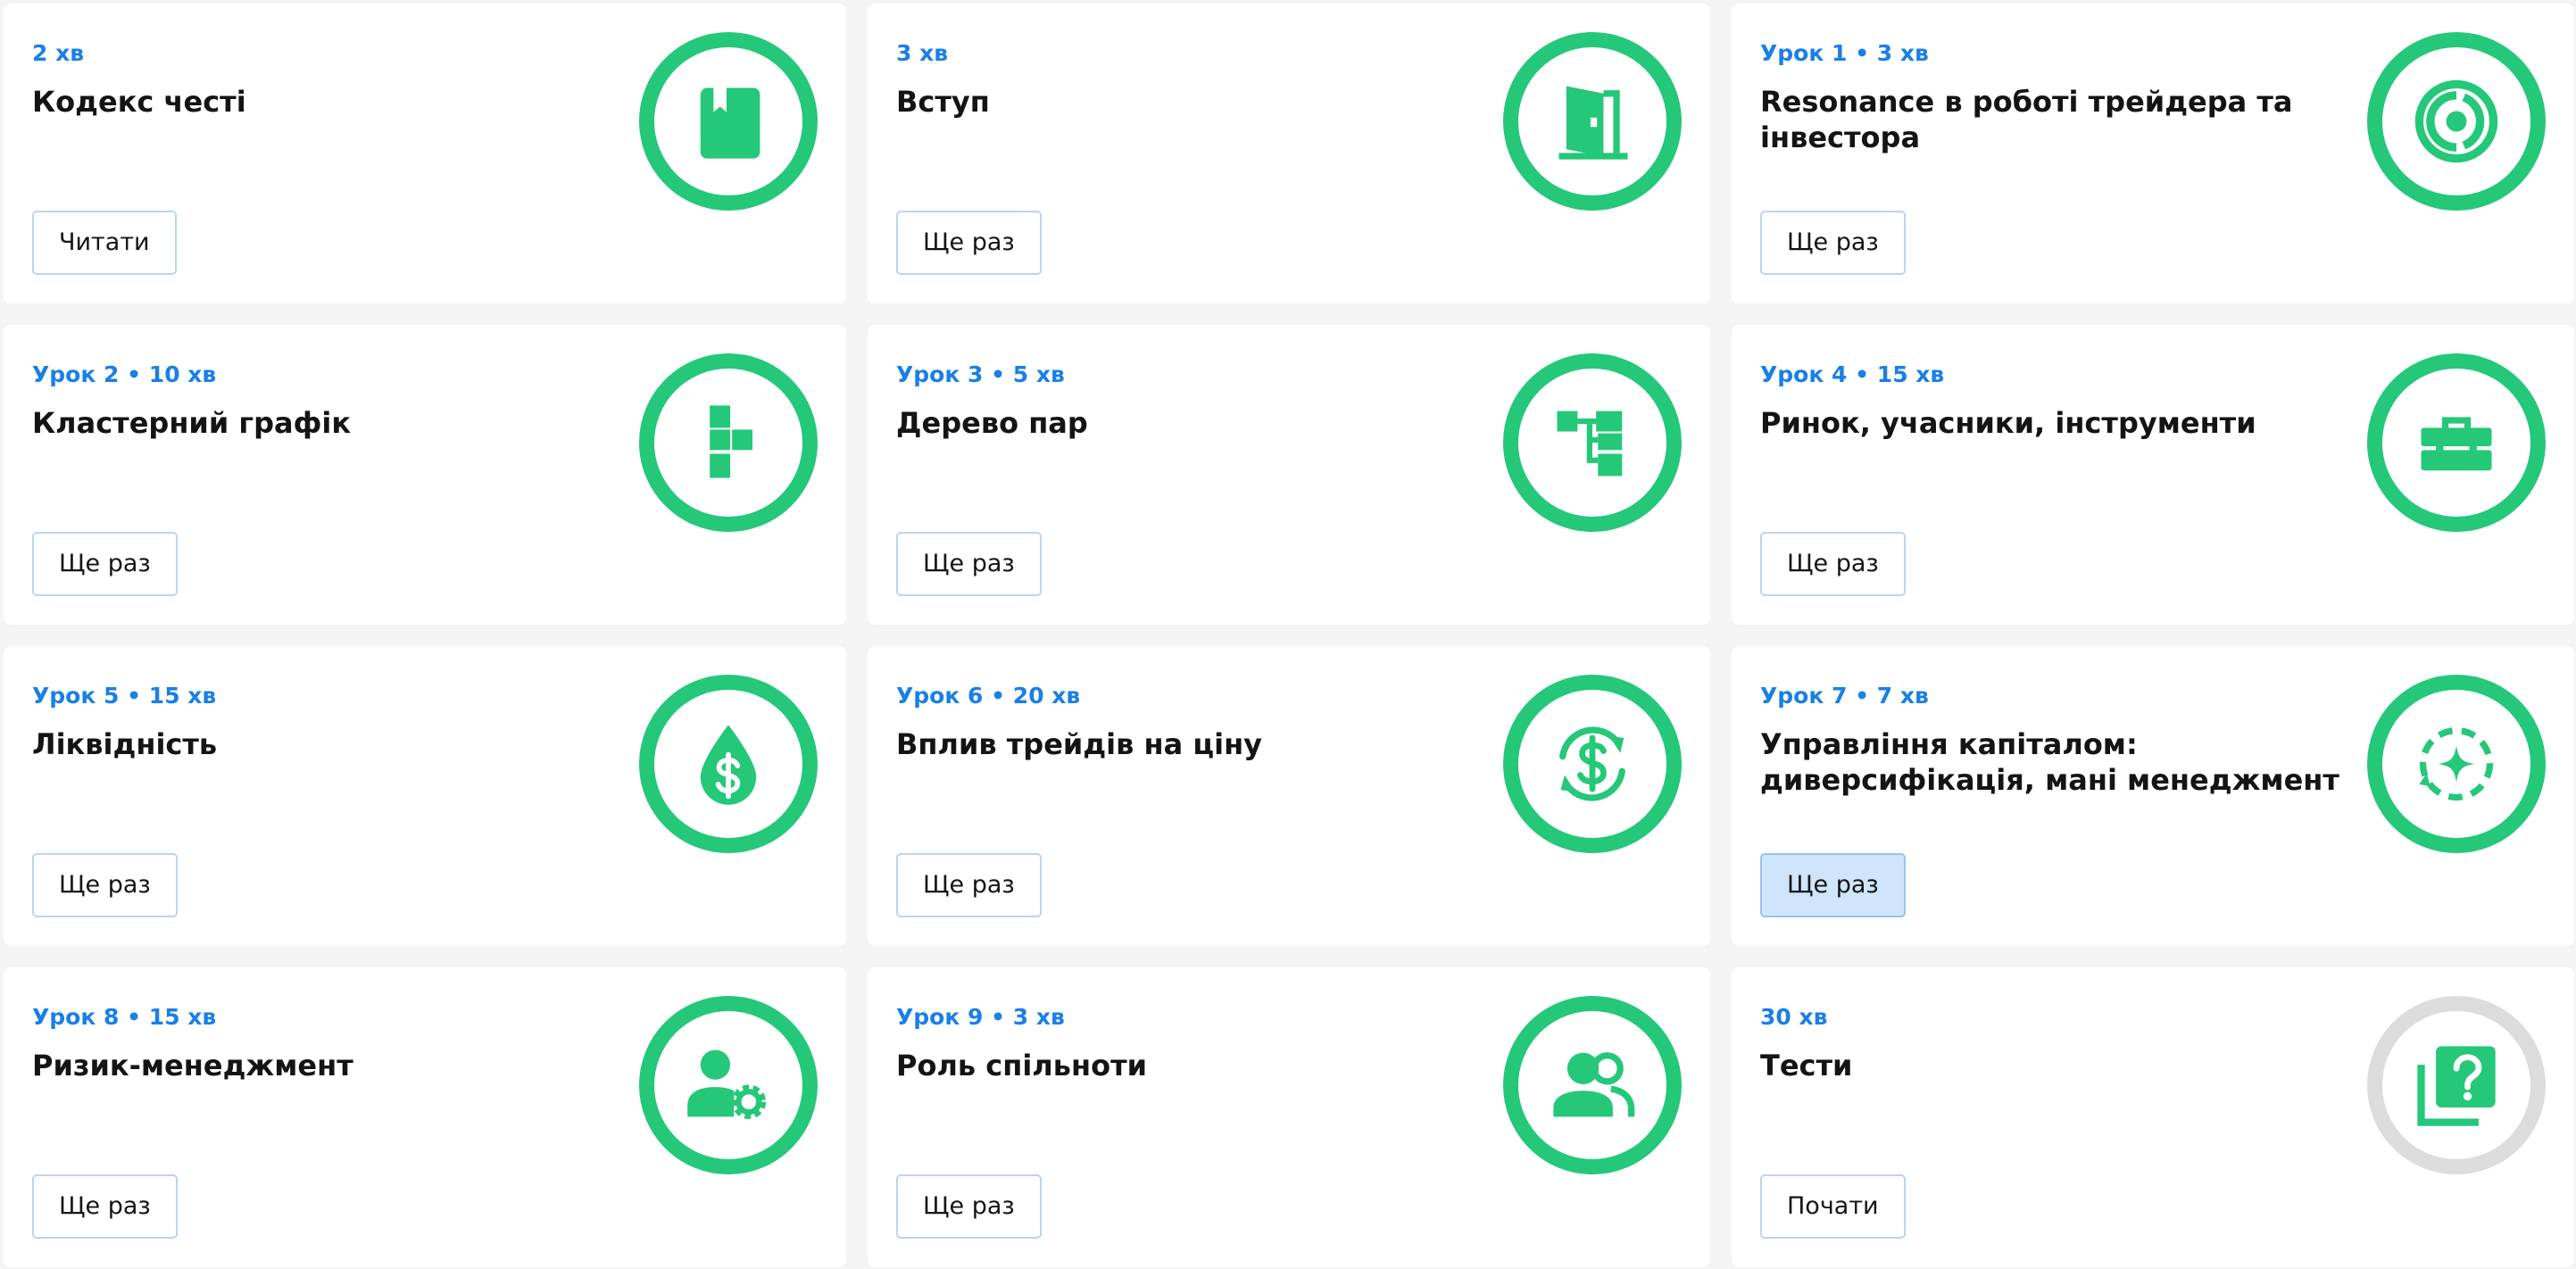  I want to click on lesson-title: Роль спільноти, so click(1022, 1065).